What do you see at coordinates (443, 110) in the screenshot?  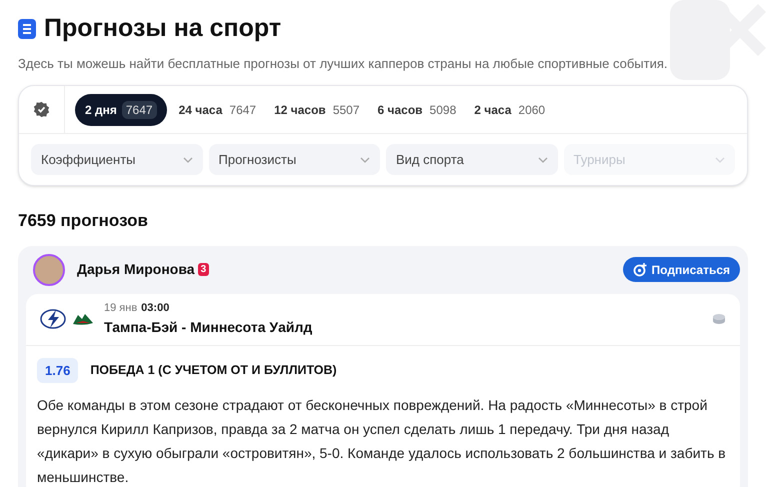 I see `period-count: 5098` at bounding box center [443, 110].